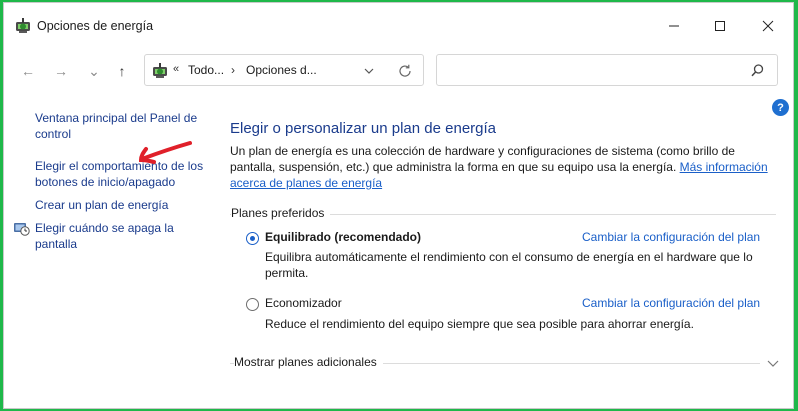 This screenshot has width=798, height=411. Describe the element at coordinates (120, 236) in the screenshot. I see `sidebar-item-display-off: Elegir cuándo se apaga la pantalla` at that location.